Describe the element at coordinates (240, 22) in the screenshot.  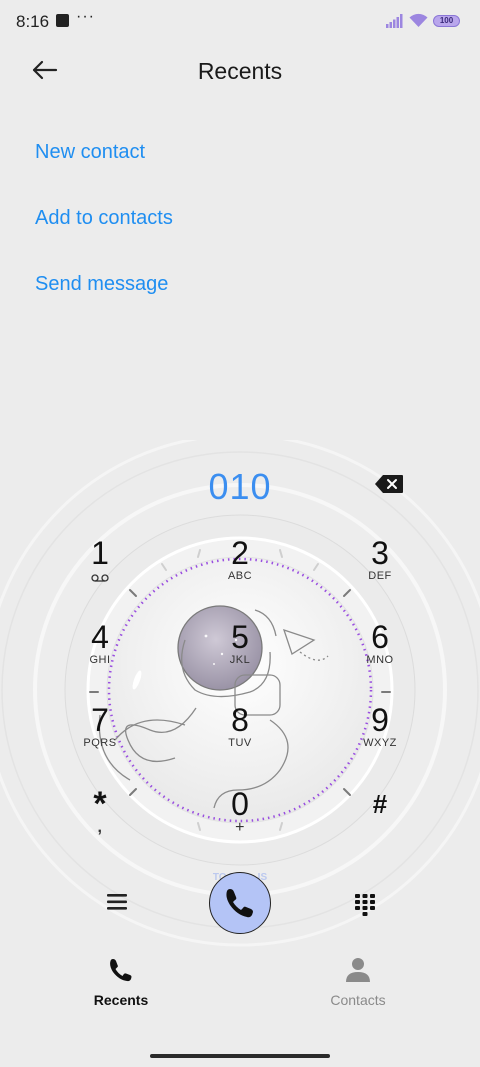
I see `status-bar: 8:16 ··· 100` at that location.